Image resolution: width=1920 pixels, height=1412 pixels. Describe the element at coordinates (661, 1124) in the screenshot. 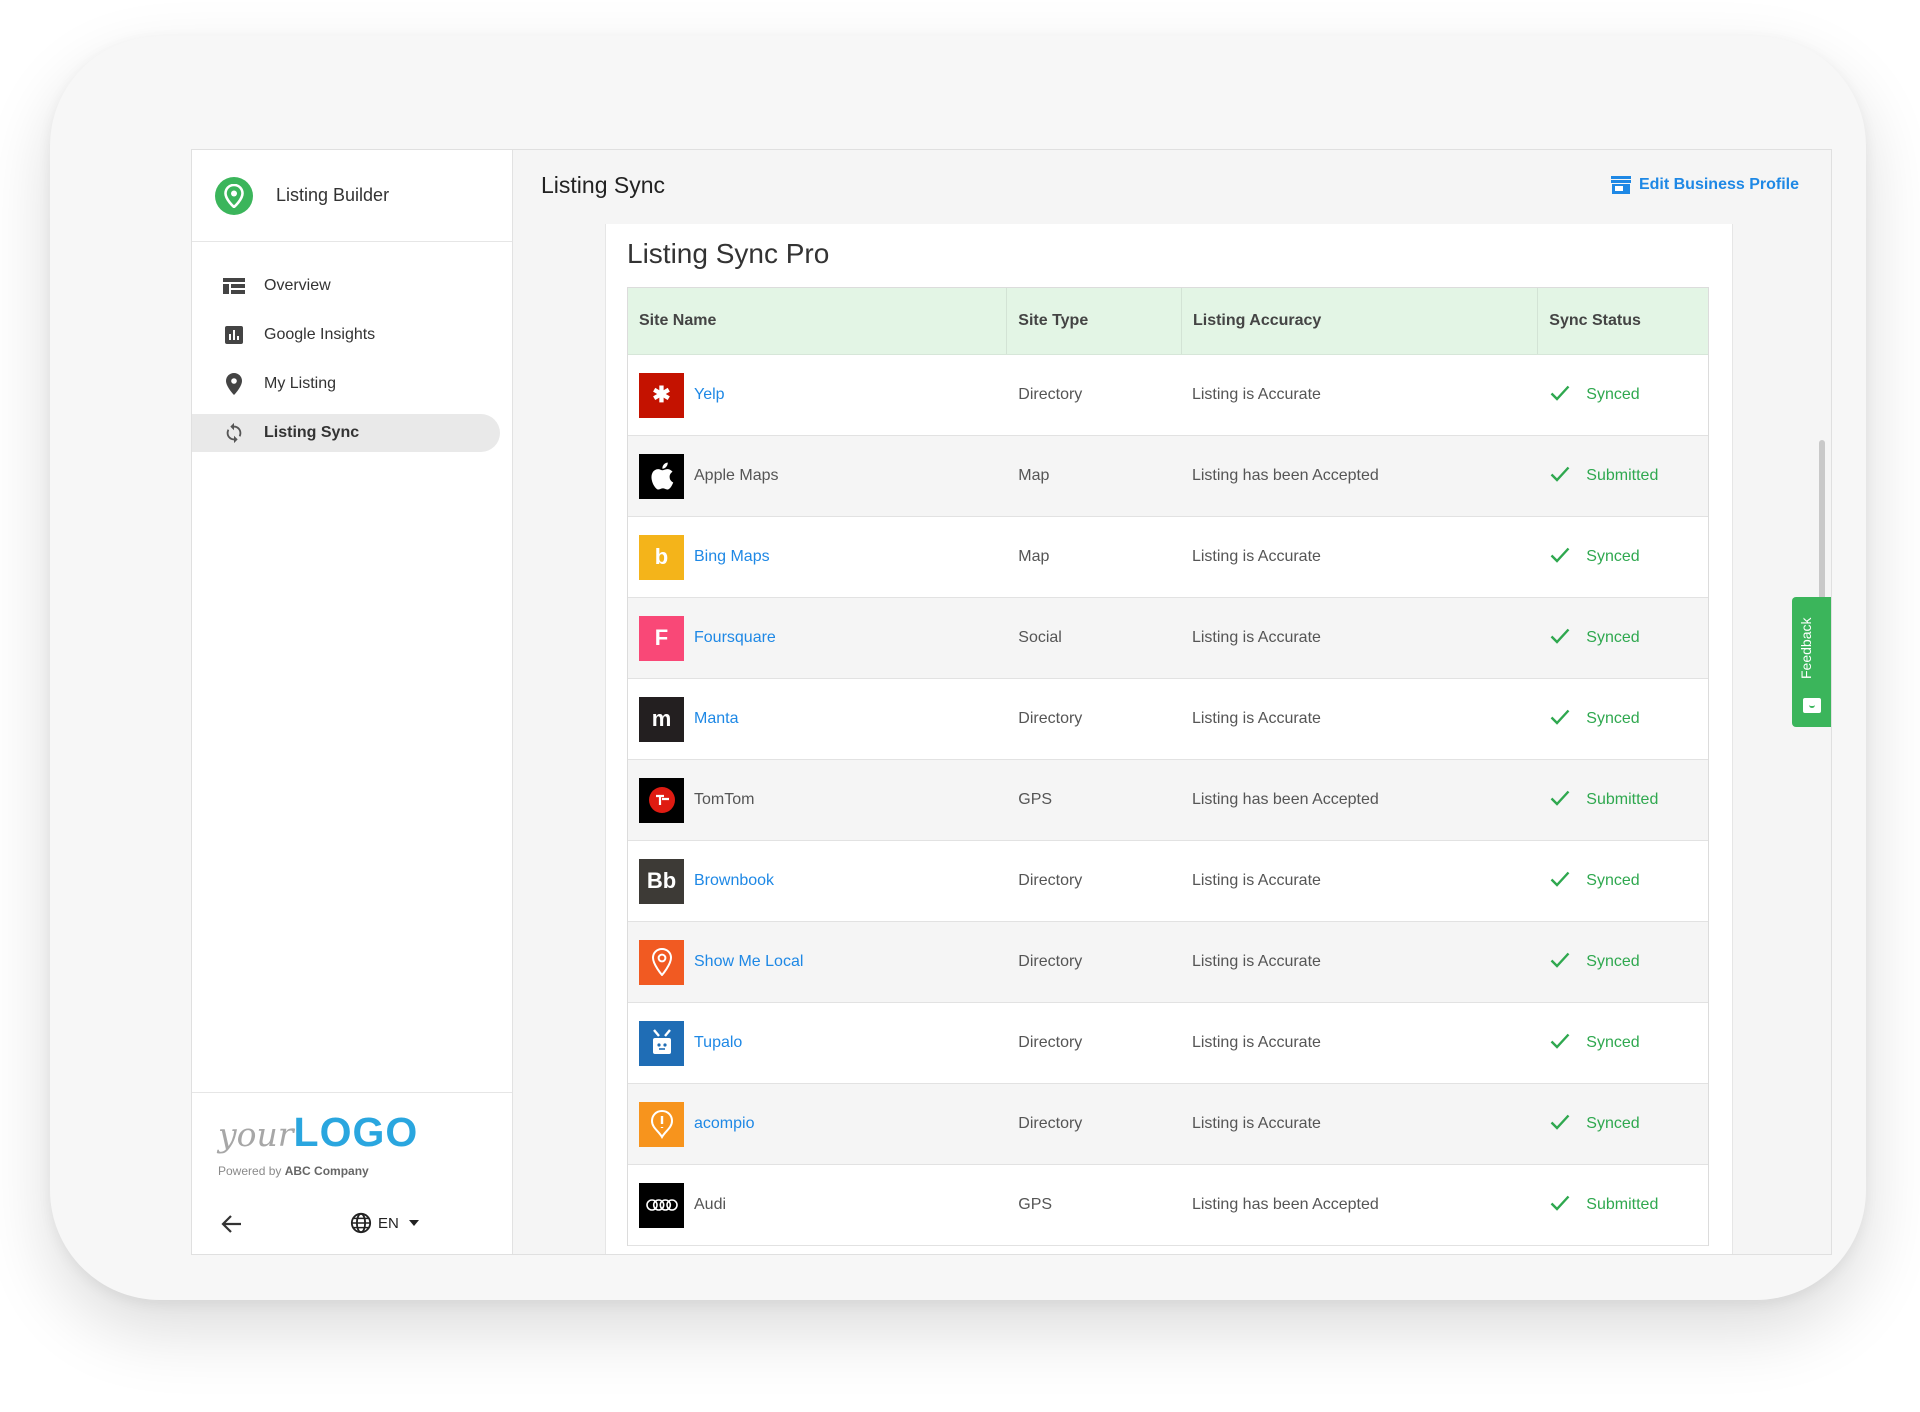

I see `acompio-logo-icon` at that location.